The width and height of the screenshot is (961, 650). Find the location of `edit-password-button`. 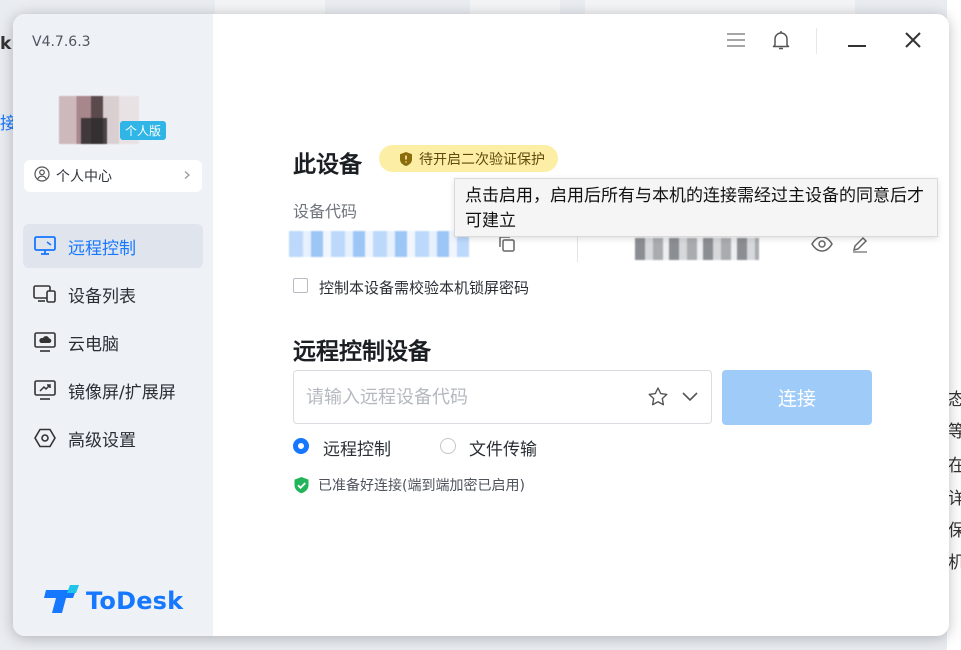

edit-password-button is located at coordinates (860, 246).